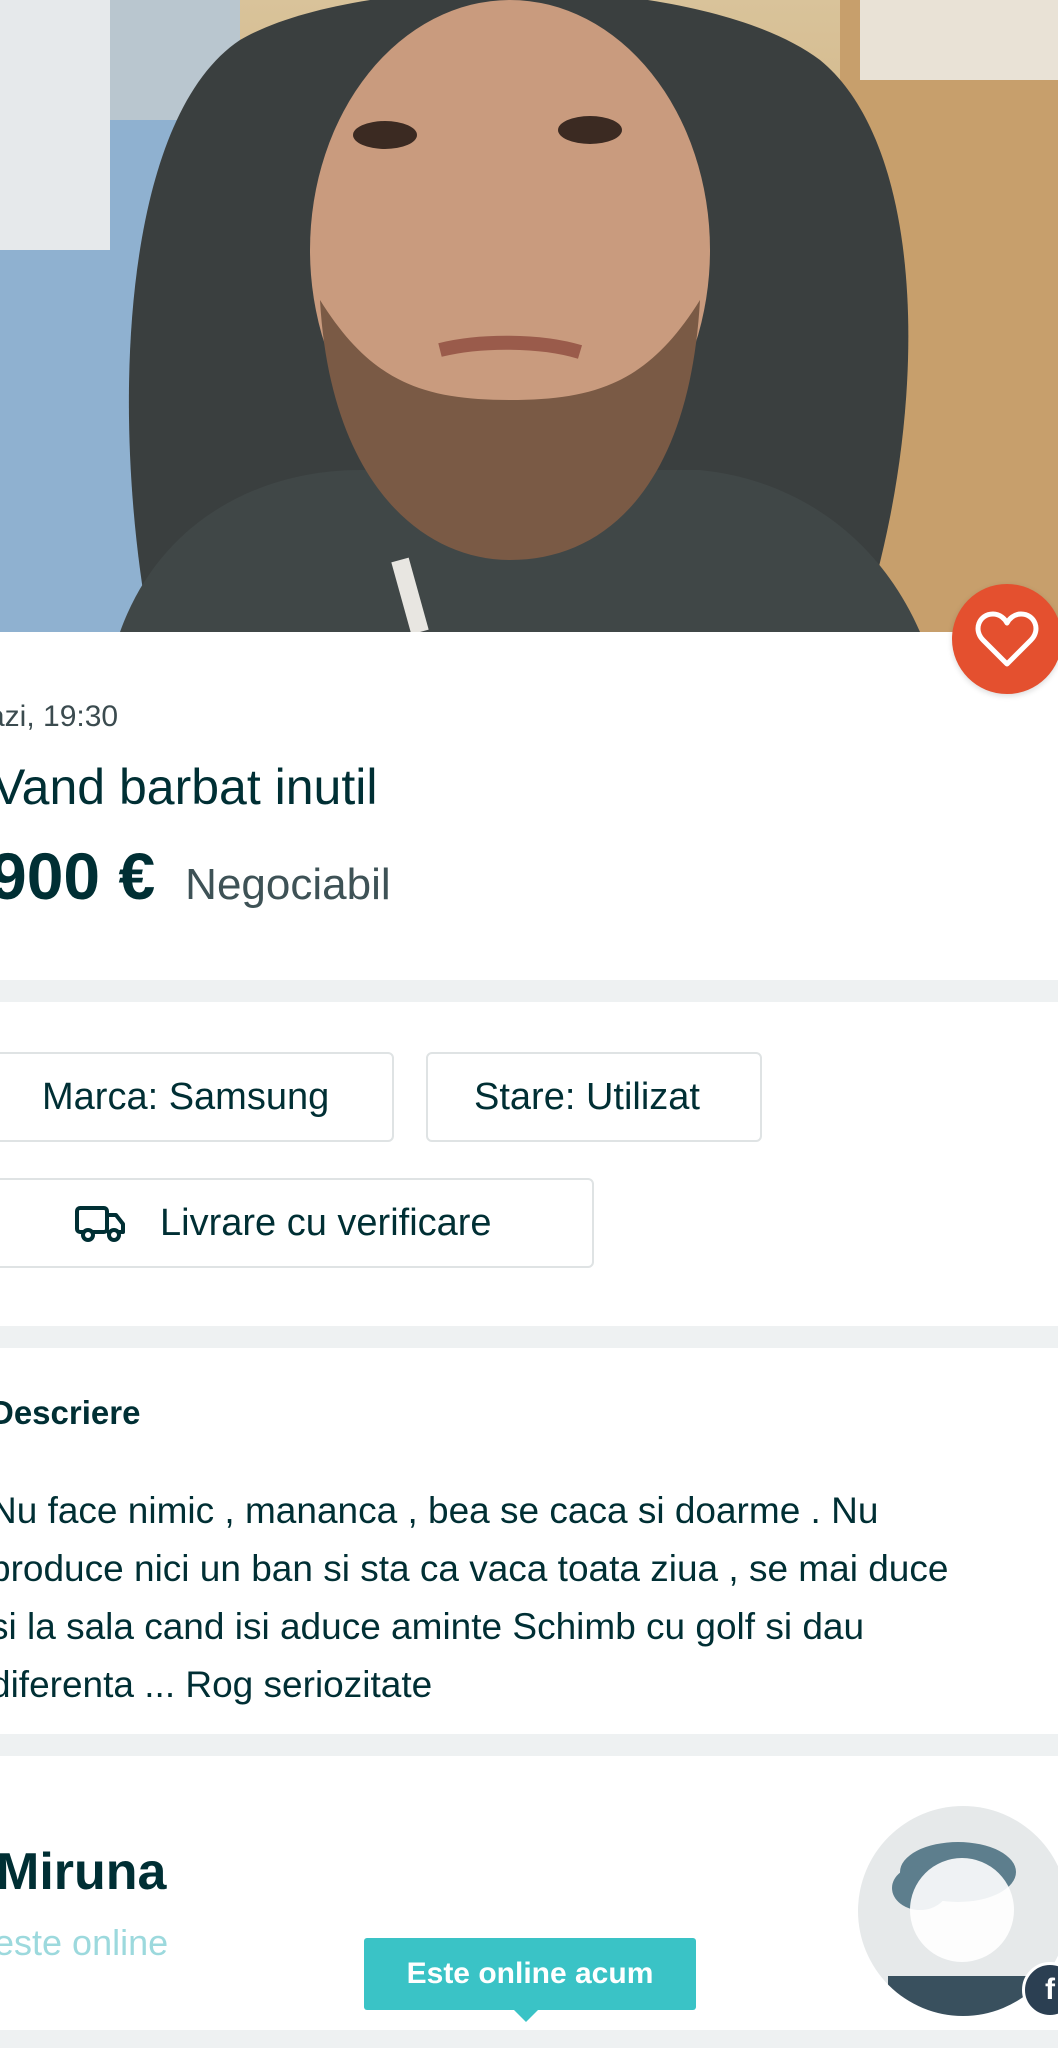  What do you see at coordinates (84, 1942) in the screenshot?
I see `seller-online-status: este online` at bounding box center [84, 1942].